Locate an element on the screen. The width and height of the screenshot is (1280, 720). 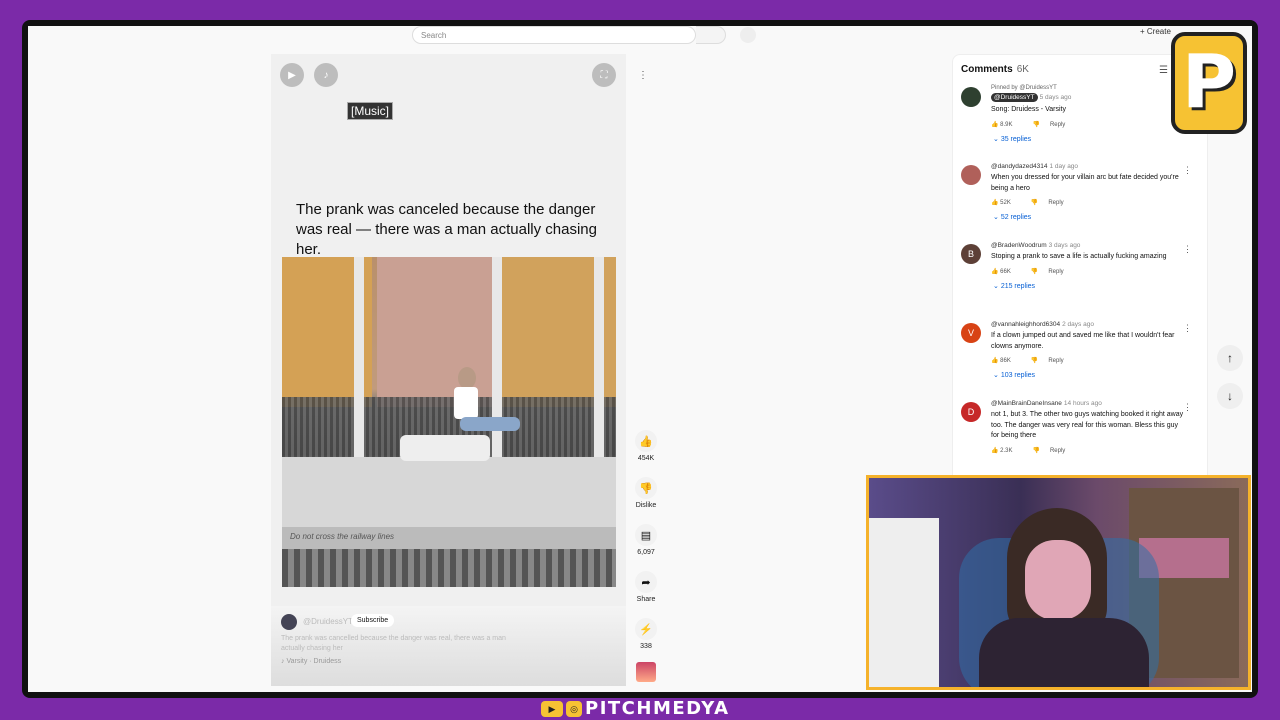
fullscreen-icon: ⛶ is located at coordinates (604, 75).